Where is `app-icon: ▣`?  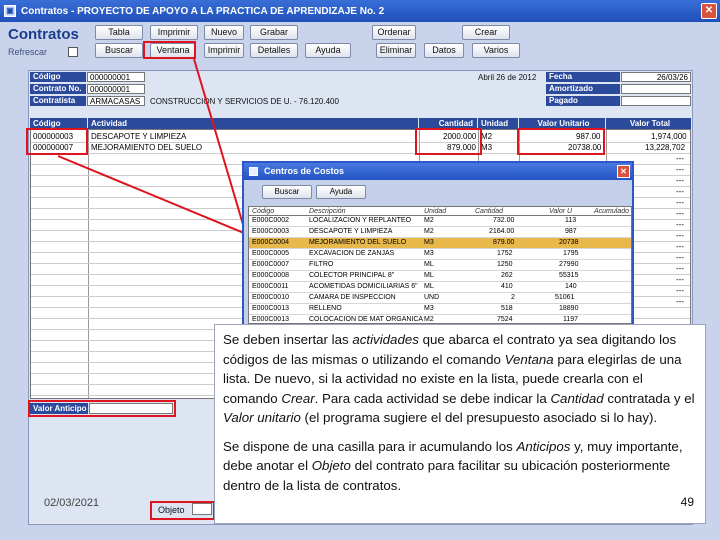
app-icon: ▣ is located at coordinates (10, 11).